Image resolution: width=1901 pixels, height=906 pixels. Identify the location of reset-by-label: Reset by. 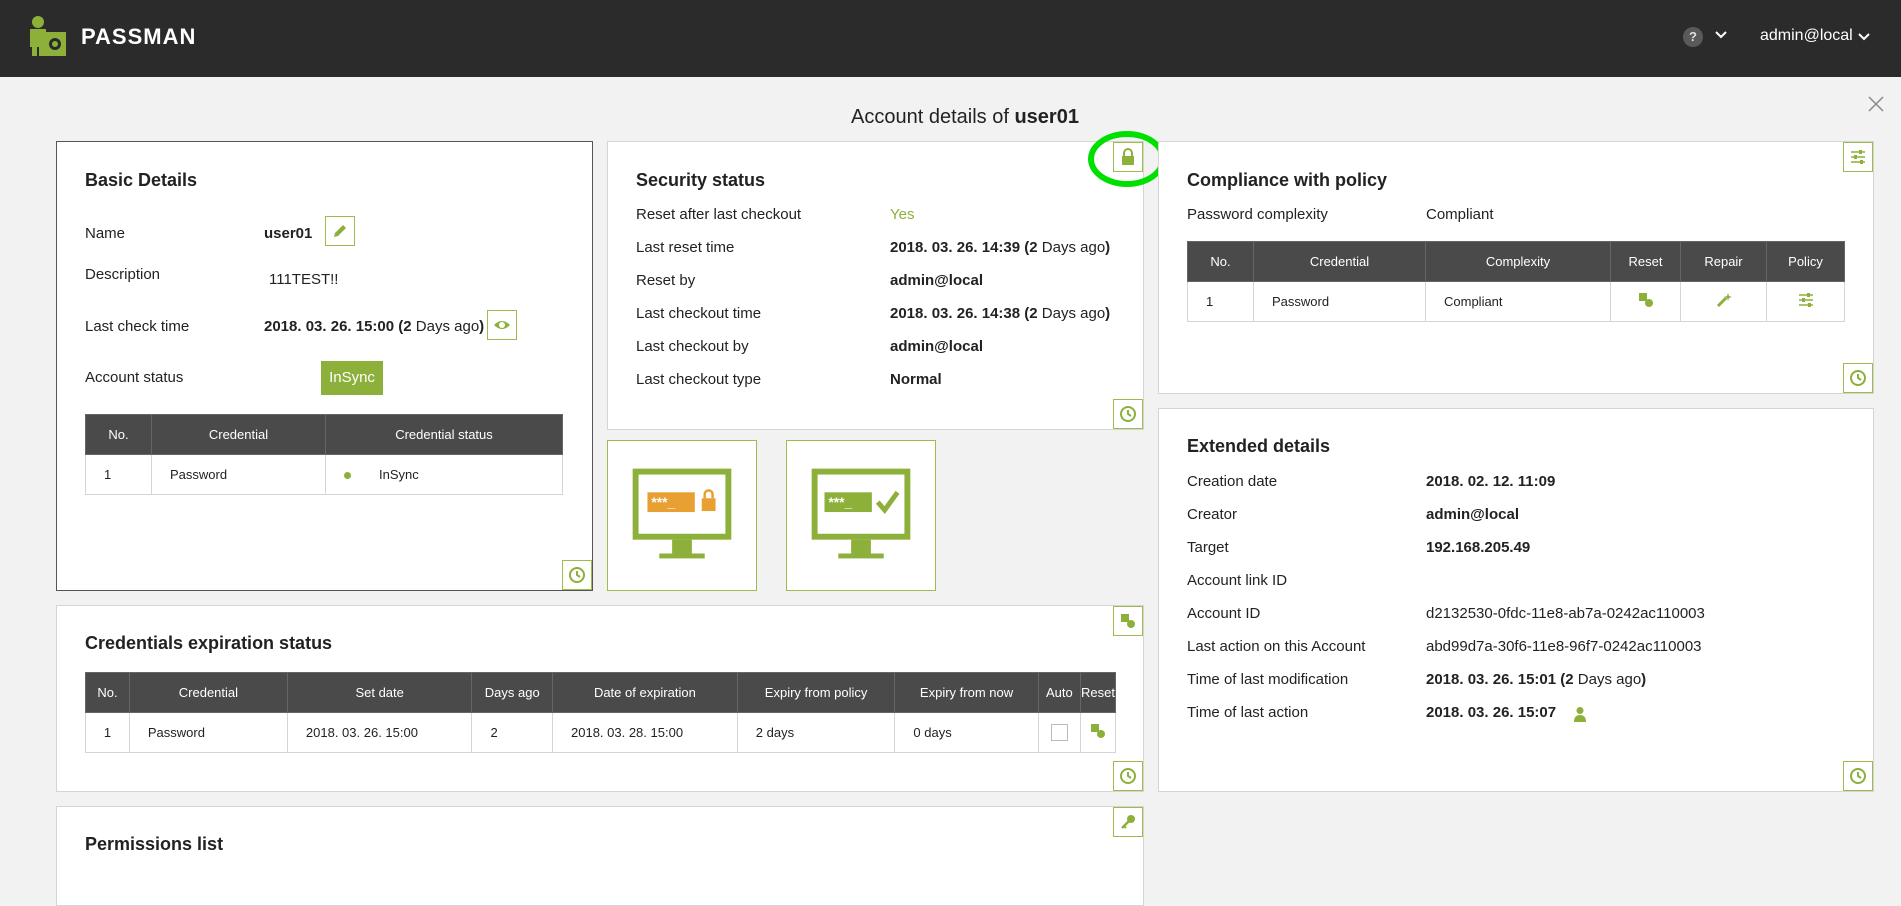
(666, 280).